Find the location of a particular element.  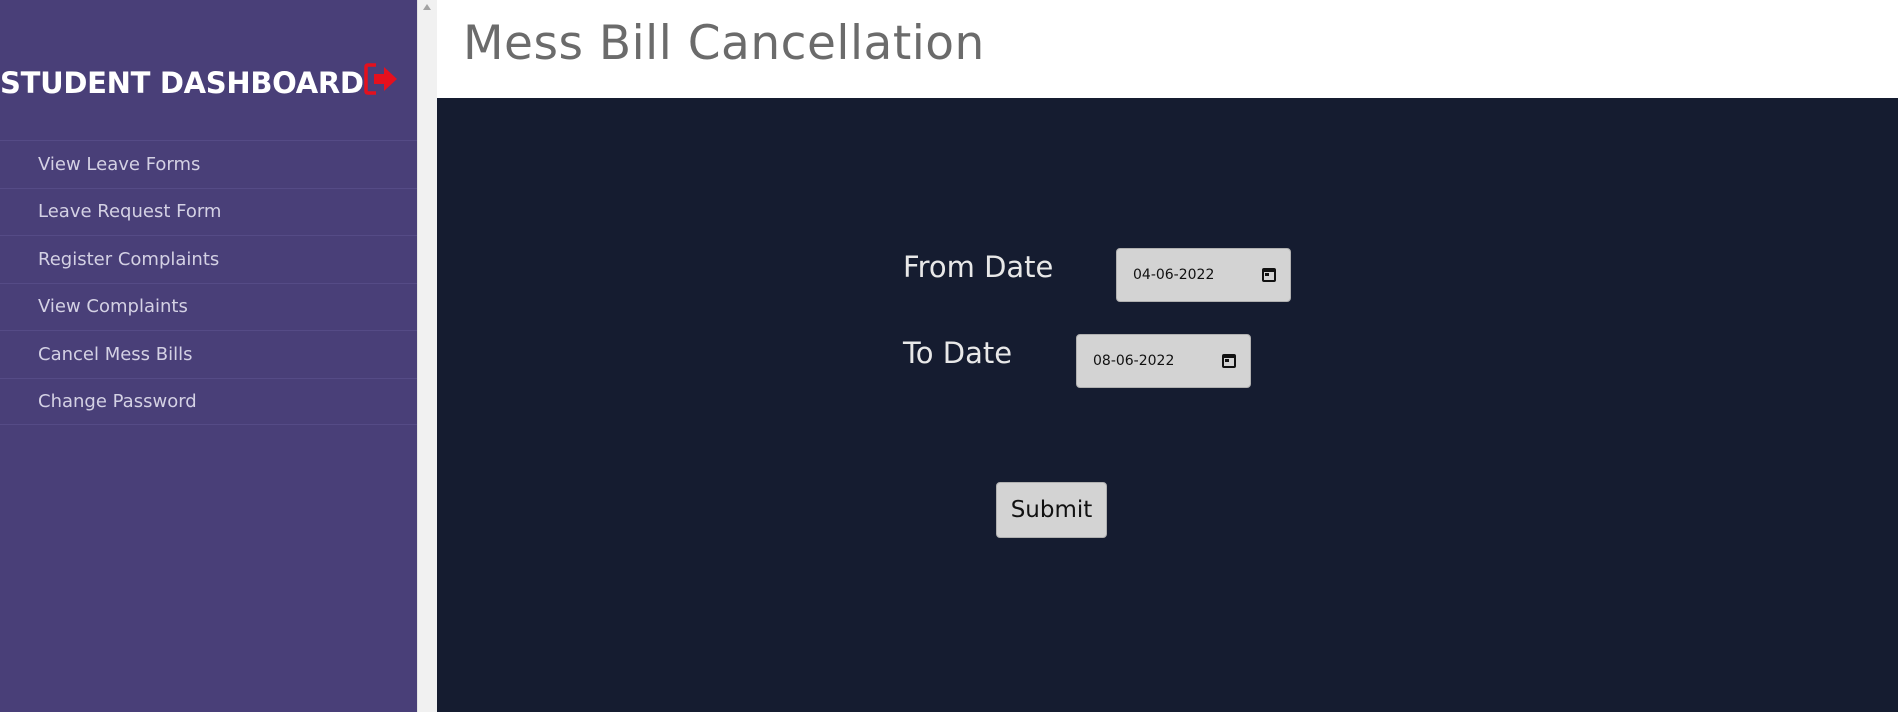

sidebar-item-cancel-mess-bills: Cancel Mess Bills is located at coordinates (208, 354).